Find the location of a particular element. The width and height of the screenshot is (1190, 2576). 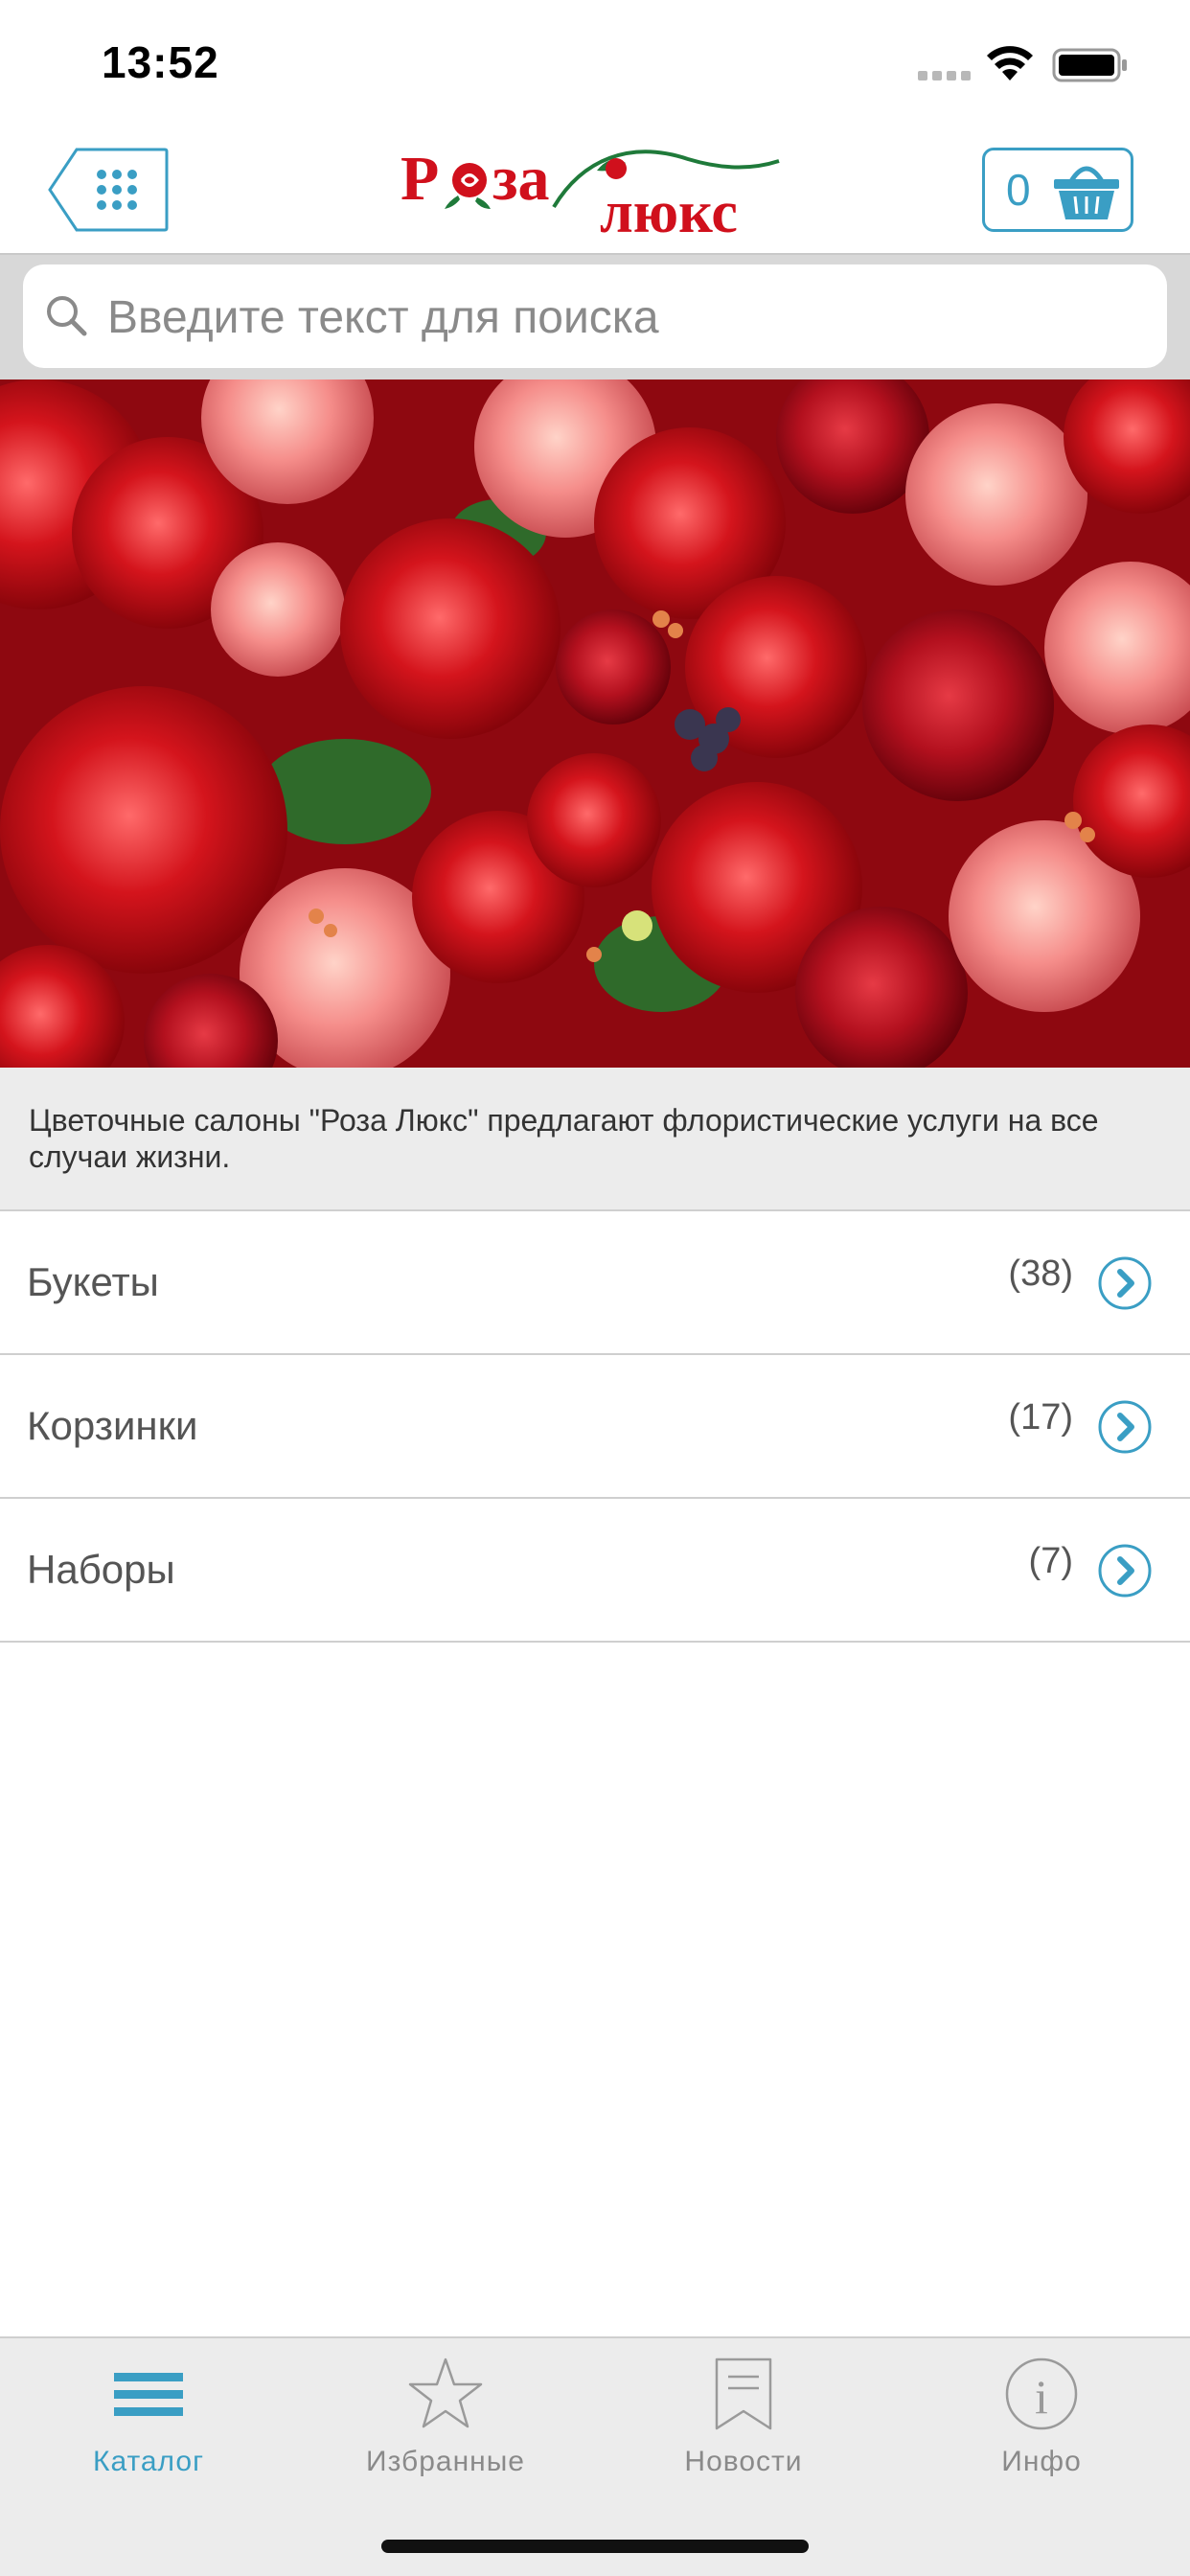

info-icon: i is located at coordinates (1041, 2394).